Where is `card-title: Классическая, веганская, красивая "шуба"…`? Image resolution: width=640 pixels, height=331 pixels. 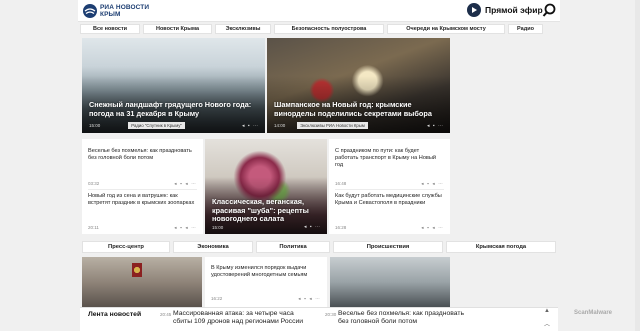 card-title: Классическая, веганская, красивая "шуба"… is located at coordinates (268, 210).